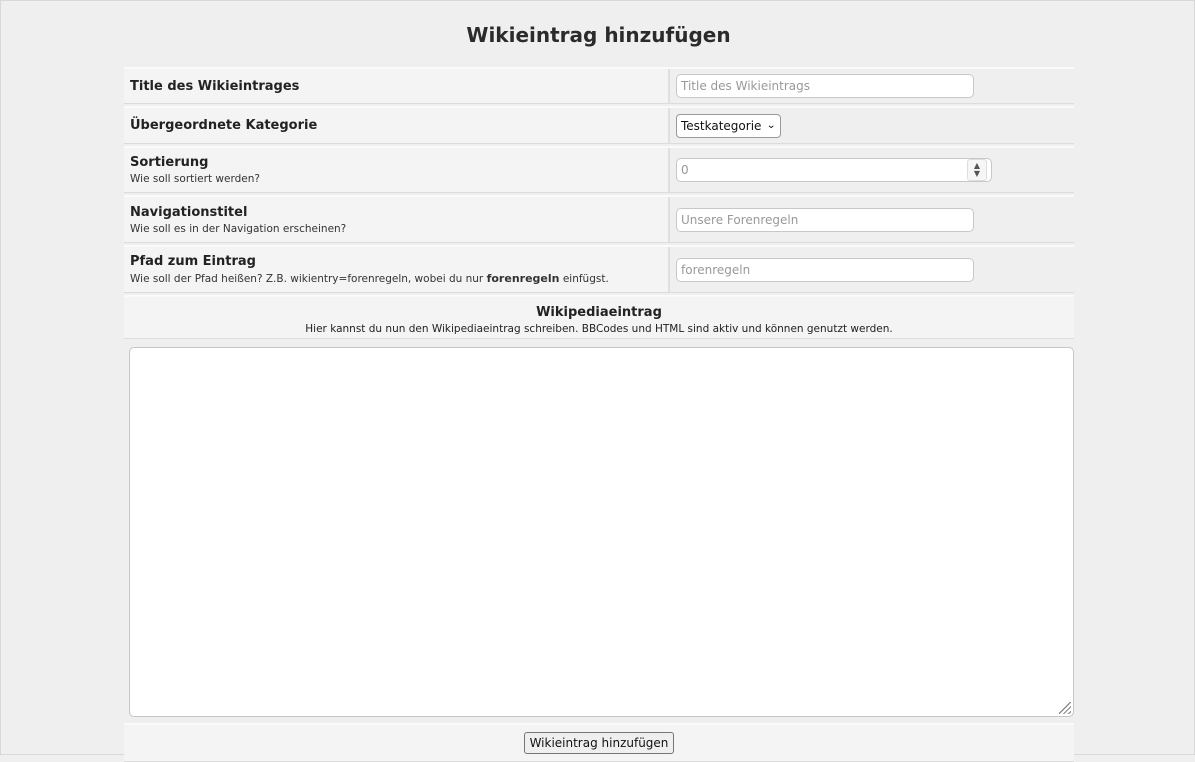  Describe the element at coordinates (215, 86) in the screenshot. I see `title-label: Title des Wikieintrages` at that location.